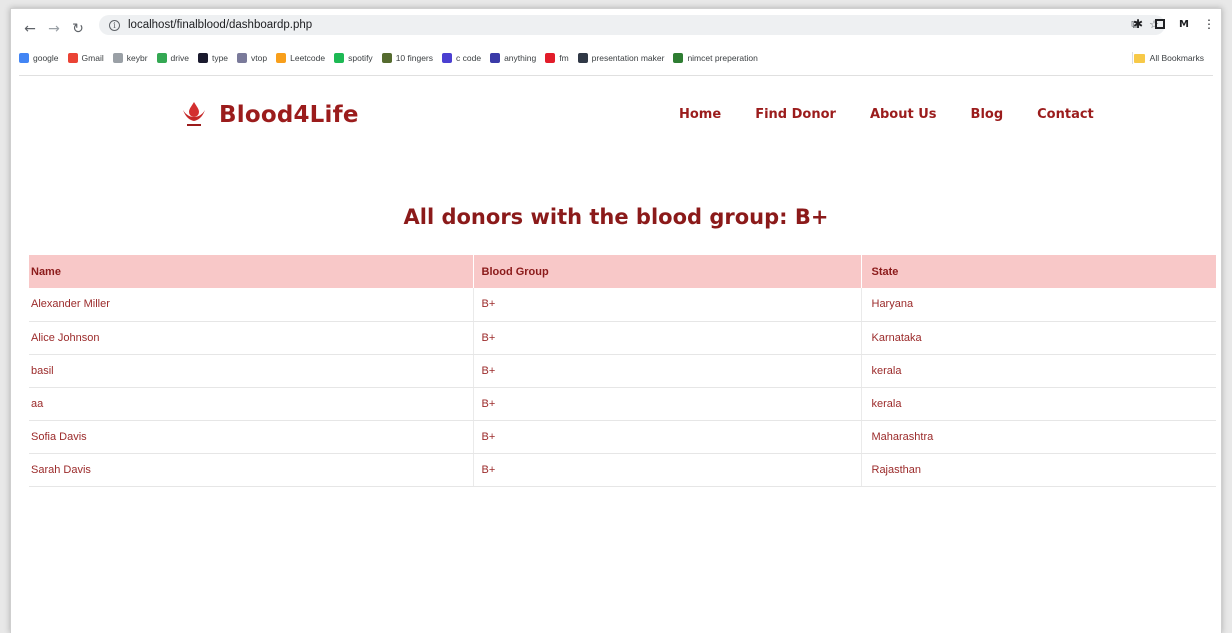 Image resolution: width=1232 pixels, height=633 pixels. I want to click on nav-link-find-donor: Find Donor, so click(795, 114).